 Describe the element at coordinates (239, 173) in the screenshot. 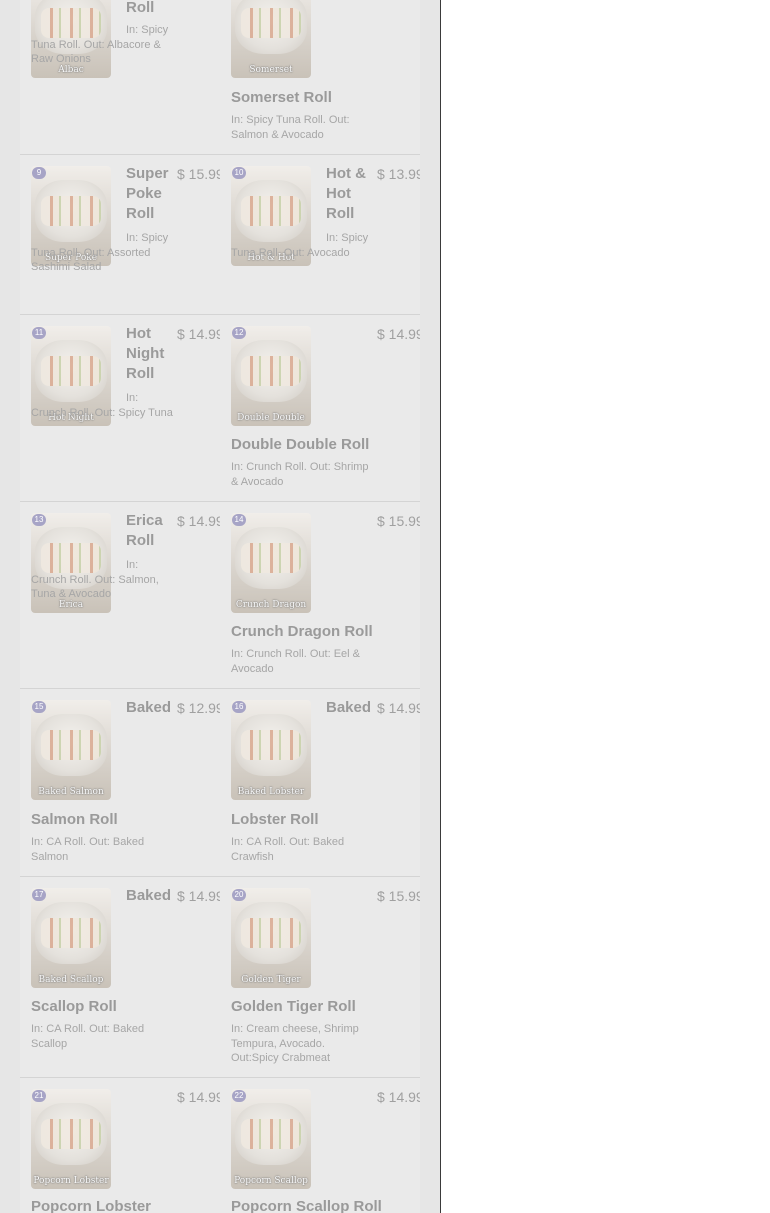

I see `item-number-badge: 10` at that location.